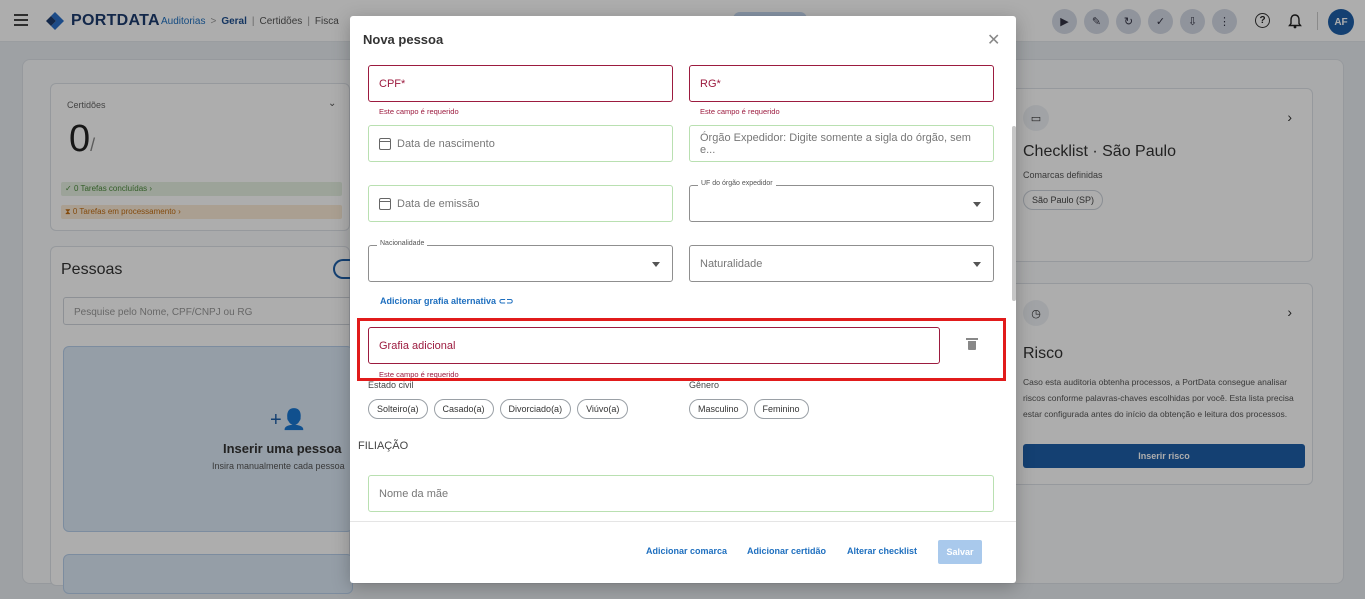  What do you see at coordinates (718, 409) in the screenshot?
I see `chip-masculino: Masculino` at bounding box center [718, 409].